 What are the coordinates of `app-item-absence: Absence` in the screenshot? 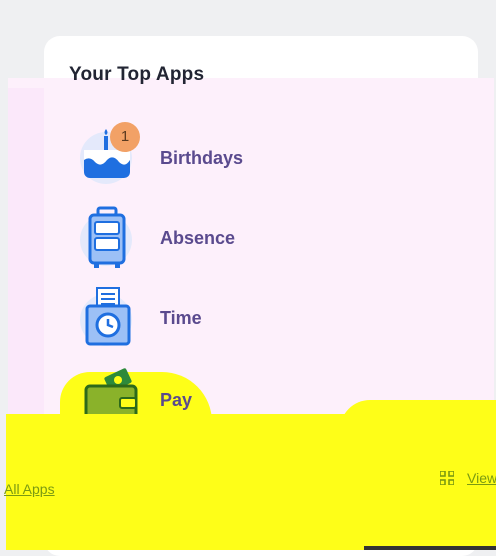 It's located at (228, 238).